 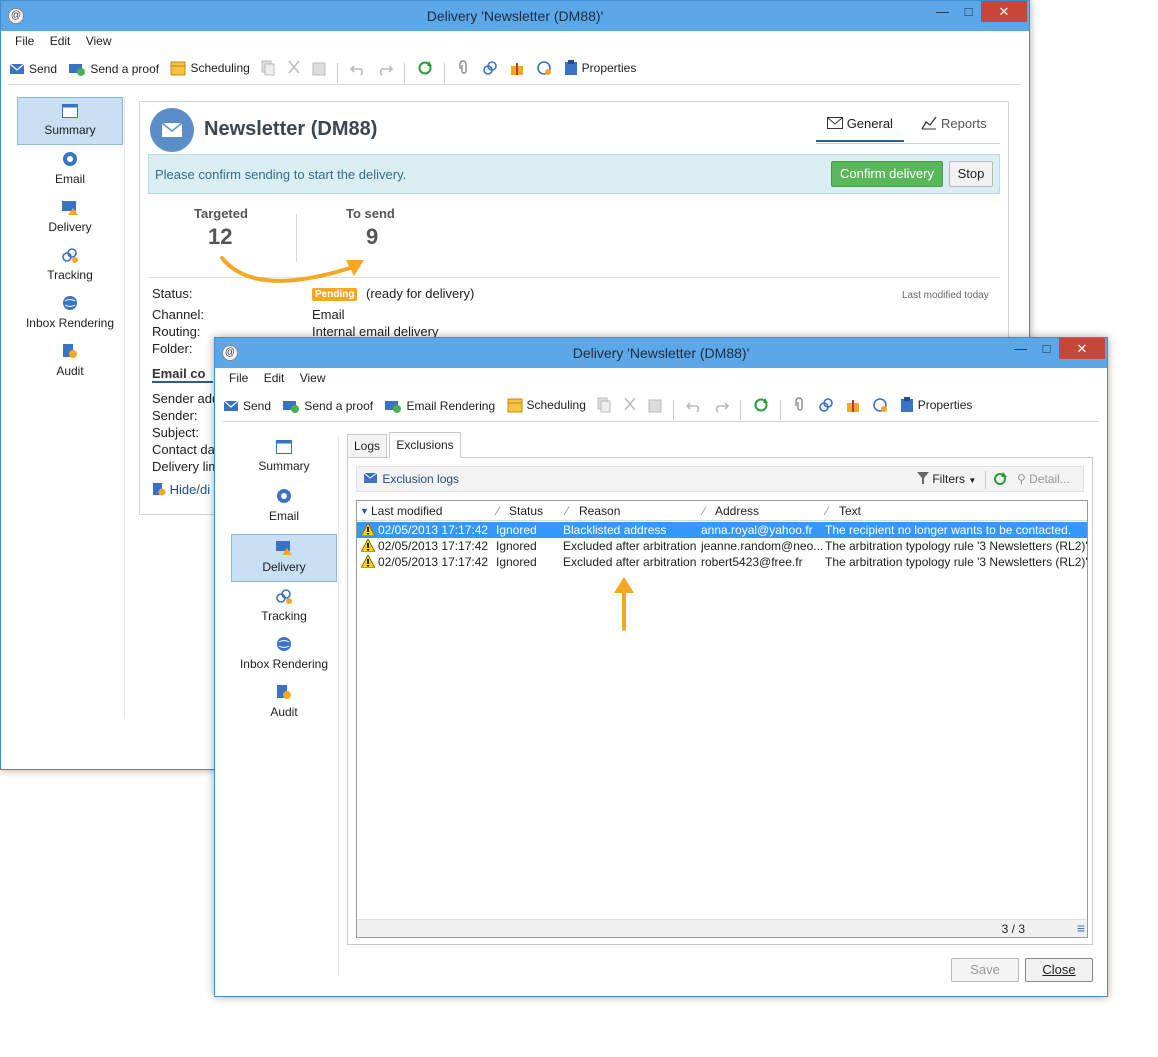 I want to click on nav-label: Tracking, so click(x=284, y=616).